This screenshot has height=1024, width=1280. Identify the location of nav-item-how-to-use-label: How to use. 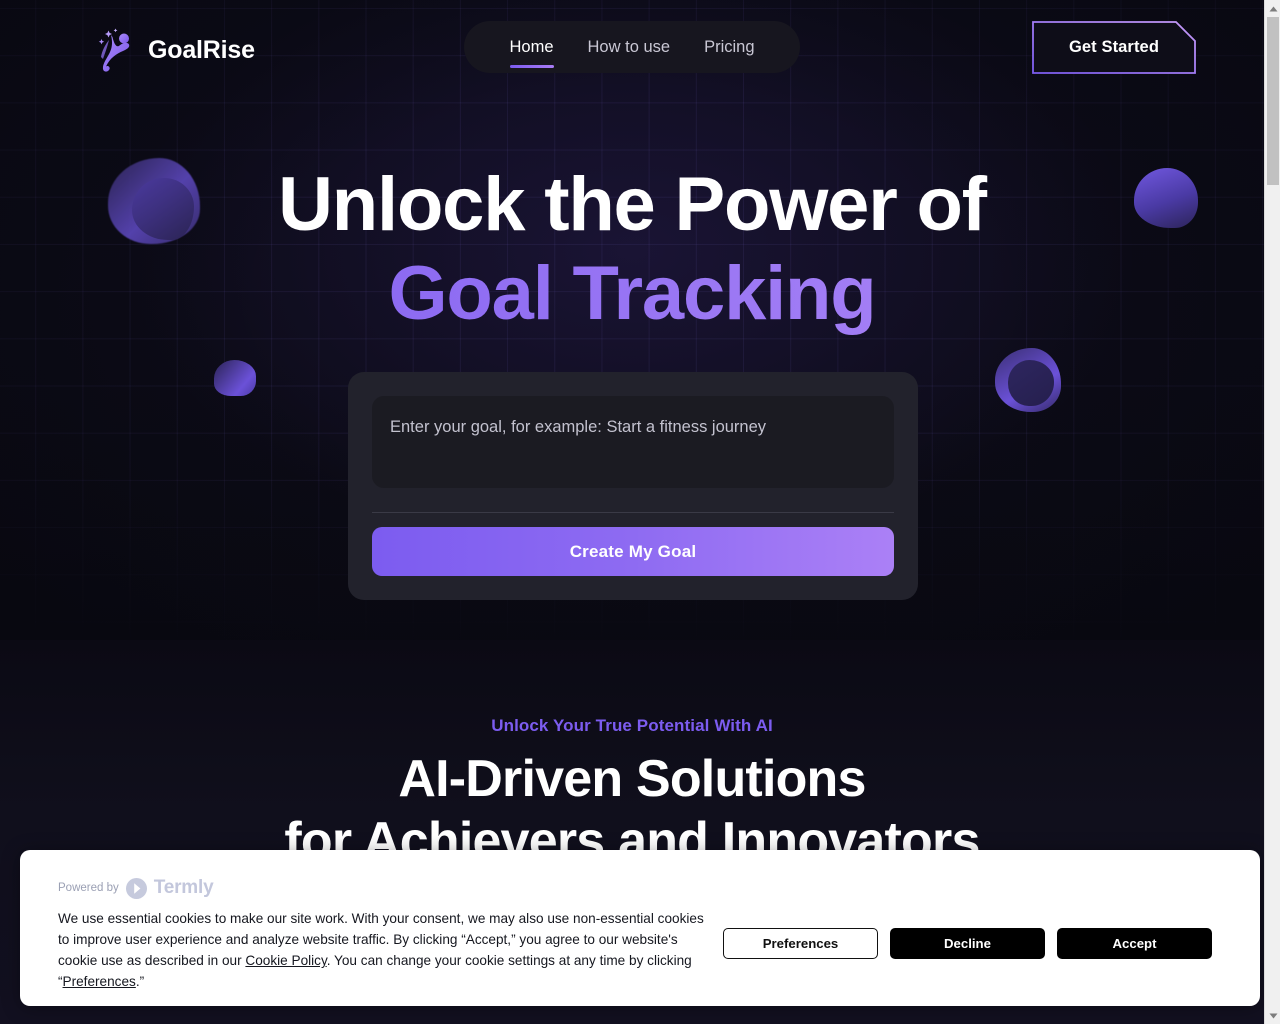
(629, 46).